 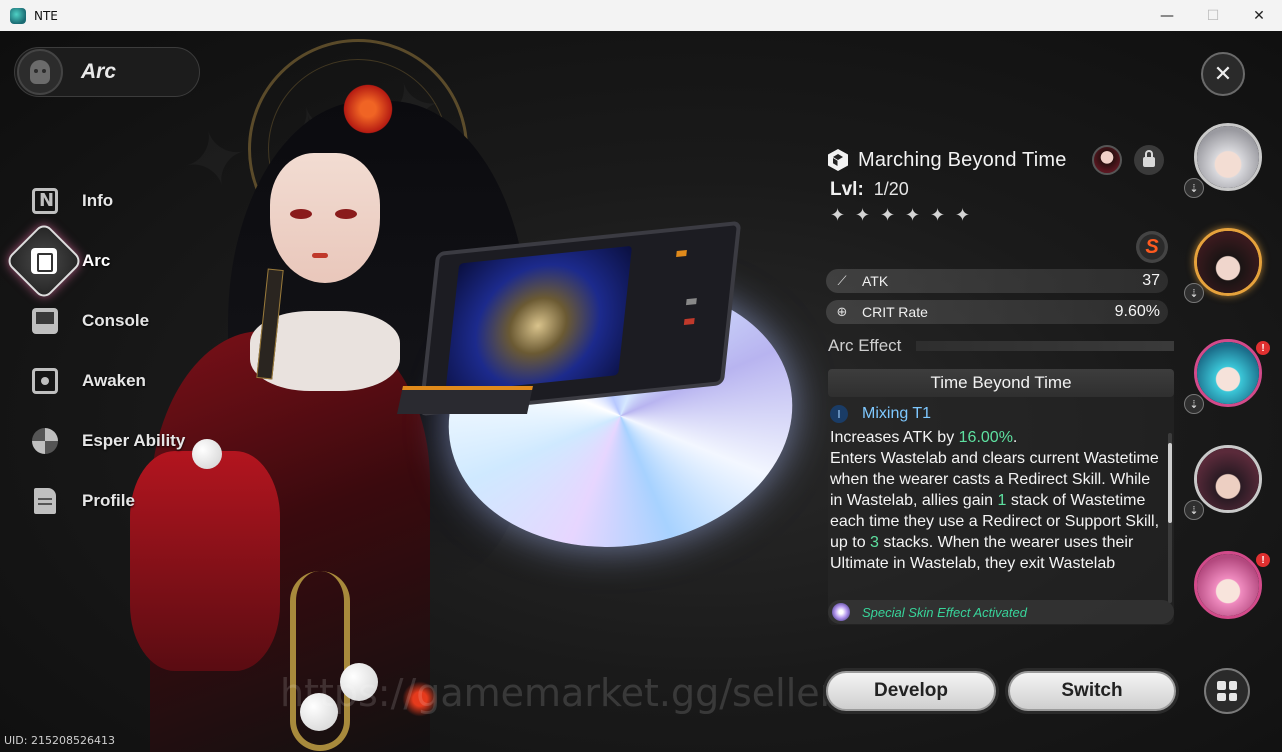 What do you see at coordinates (539, 319) in the screenshot?
I see `arc-device-screen` at bounding box center [539, 319].